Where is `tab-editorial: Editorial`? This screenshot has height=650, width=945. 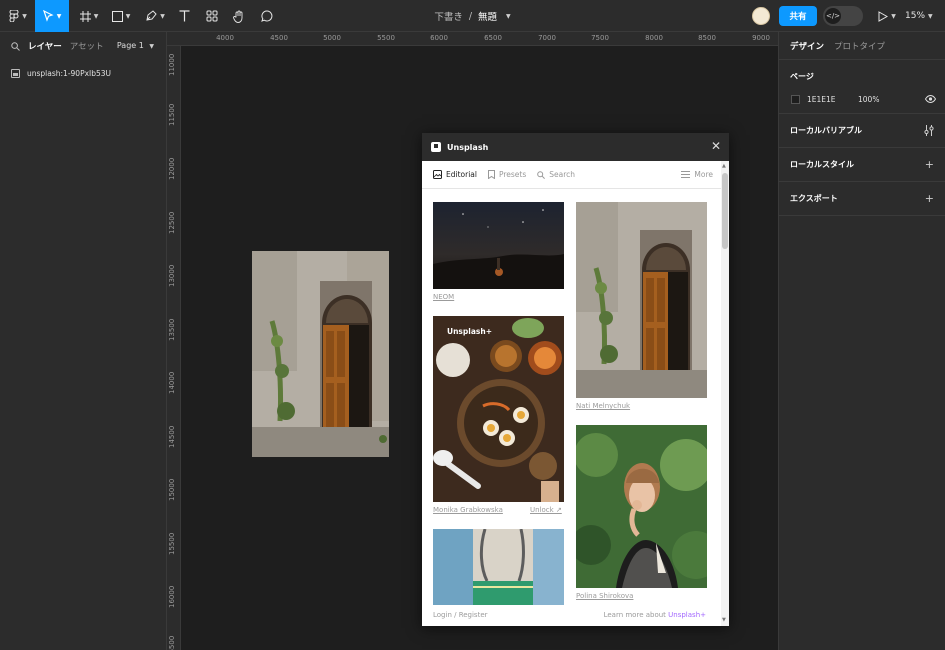
tab-editorial: Editorial is located at coordinates (455, 174).